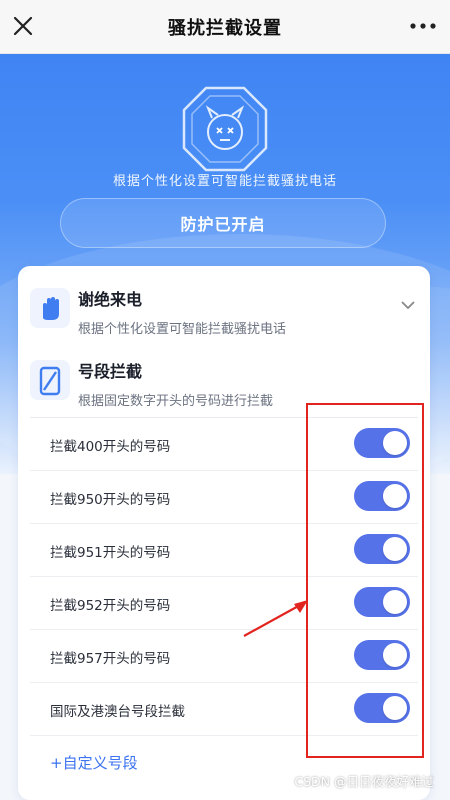  Describe the element at coordinates (117, 712) in the screenshot. I see `rule-label: 国际及港澳台号段拦截` at that location.